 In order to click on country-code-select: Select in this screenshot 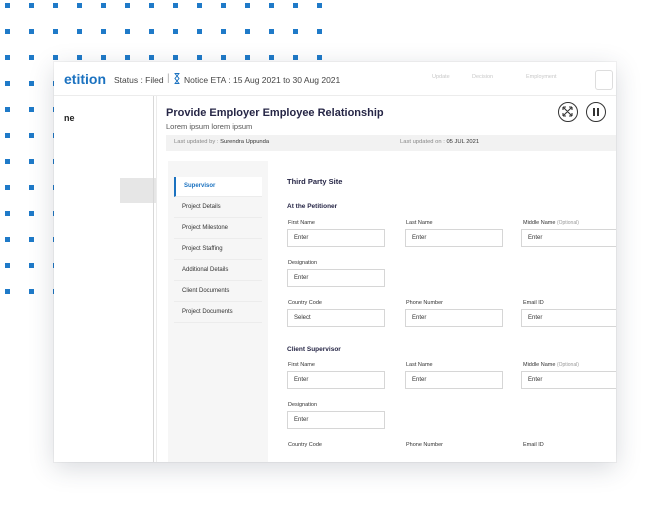, I will do `click(336, 318)`.